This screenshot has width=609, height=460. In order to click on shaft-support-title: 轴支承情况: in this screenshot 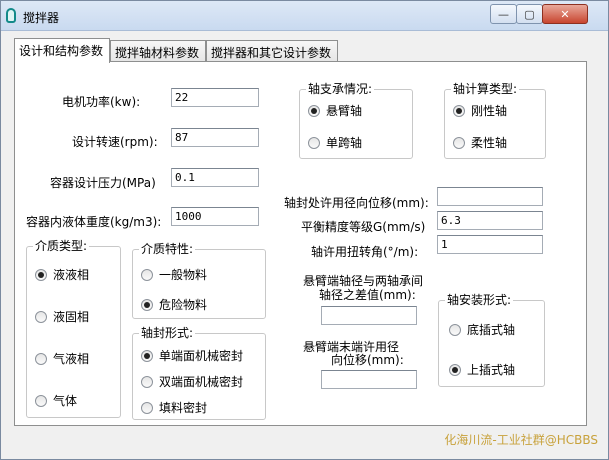, I will do `click(340, 89)`.